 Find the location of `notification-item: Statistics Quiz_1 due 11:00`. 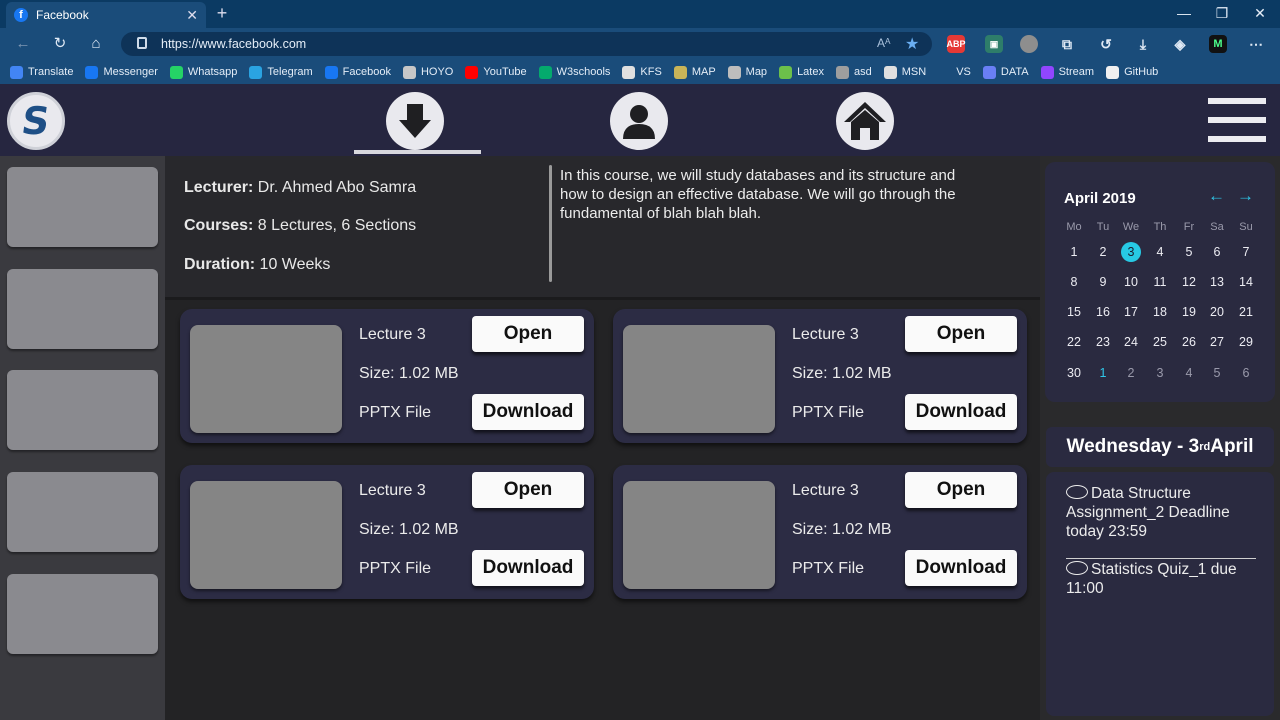

notification-item: Statistics Quiz_1 due 11:00 is located at coordinates (1161, 579).